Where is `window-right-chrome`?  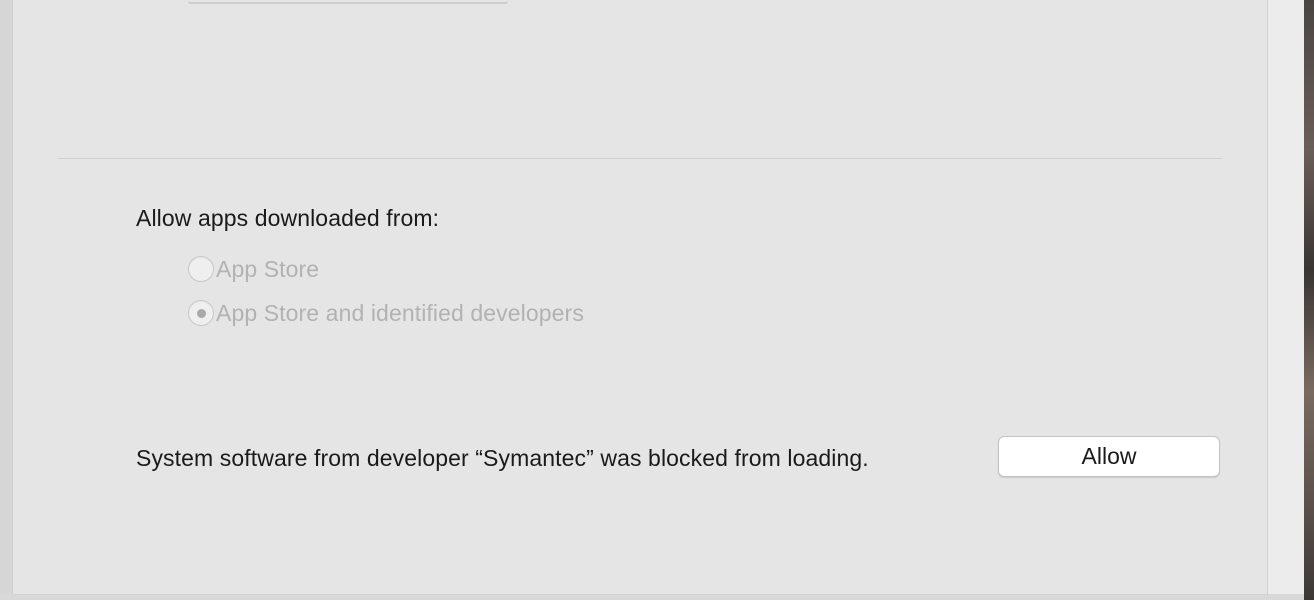 window-right-chrome is located at coordinates (1286, 300).